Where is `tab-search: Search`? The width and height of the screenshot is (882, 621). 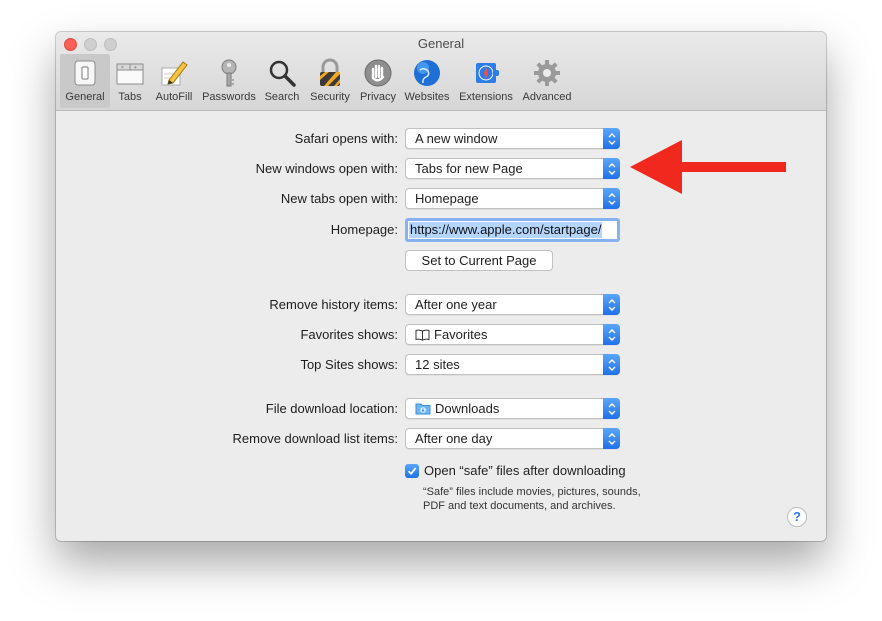 tab-search: Search is located at coordinates (282, 81).